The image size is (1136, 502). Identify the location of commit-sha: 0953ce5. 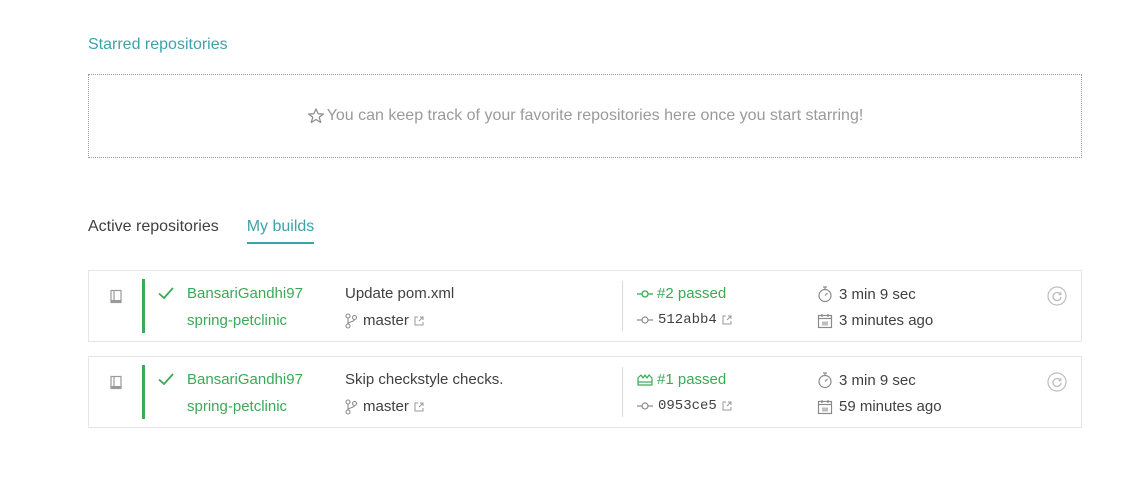
(687, 406).